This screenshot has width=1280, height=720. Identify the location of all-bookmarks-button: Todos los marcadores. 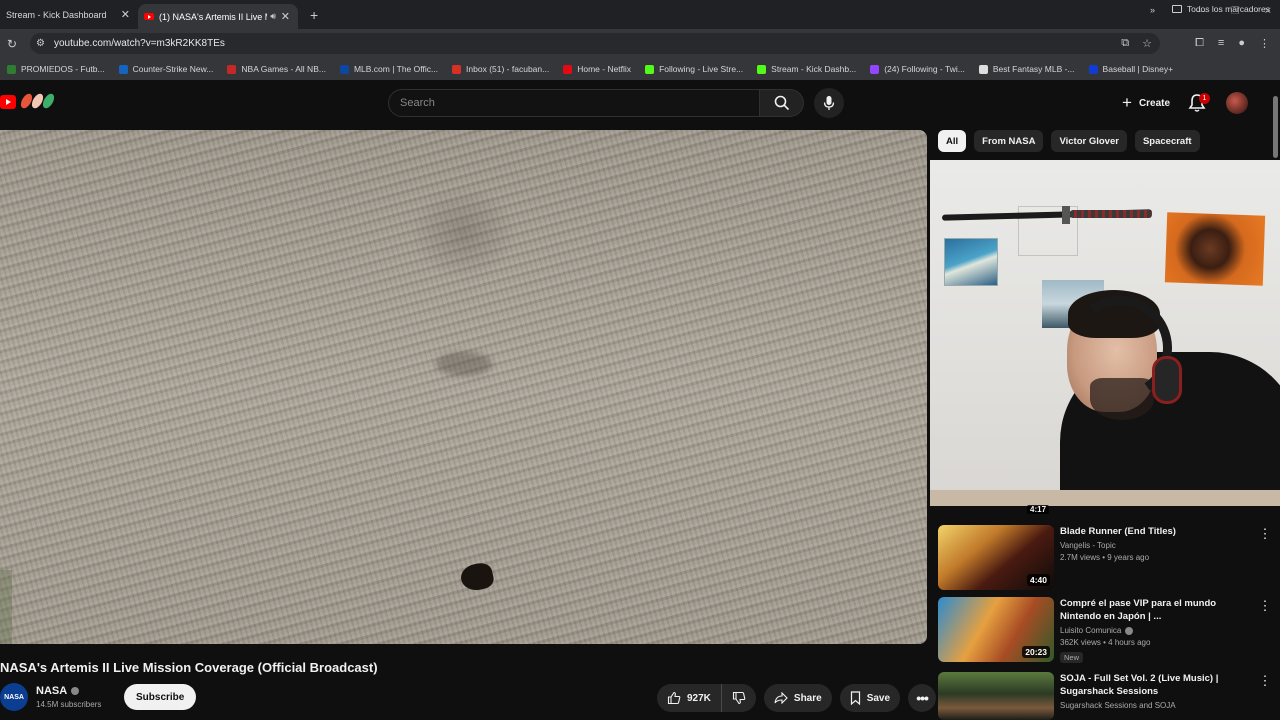
(1220, 9).